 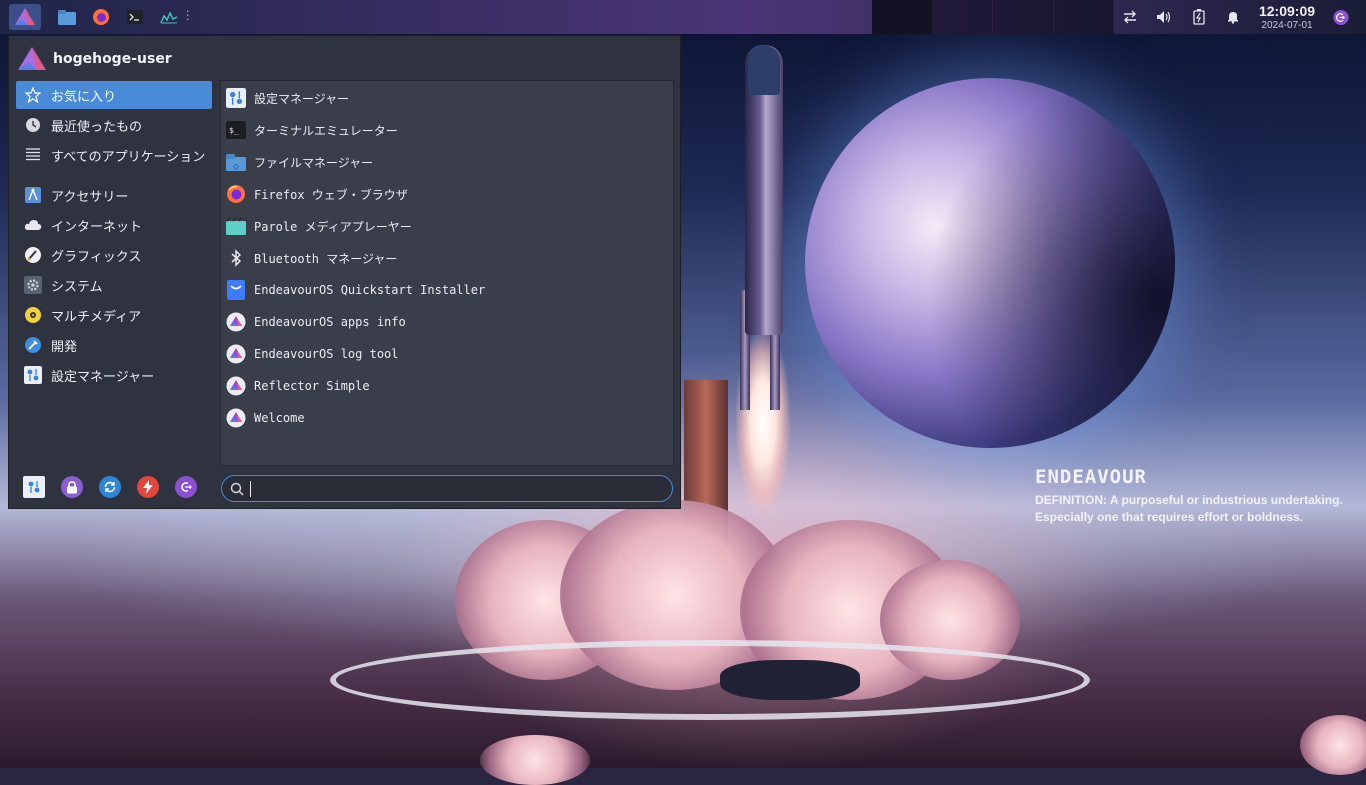 What do you see at coordinates (447, 98) in the screenshot?
I see `app-item-settings-manager: 設定マネージャー` at bounding box center [447, 98].